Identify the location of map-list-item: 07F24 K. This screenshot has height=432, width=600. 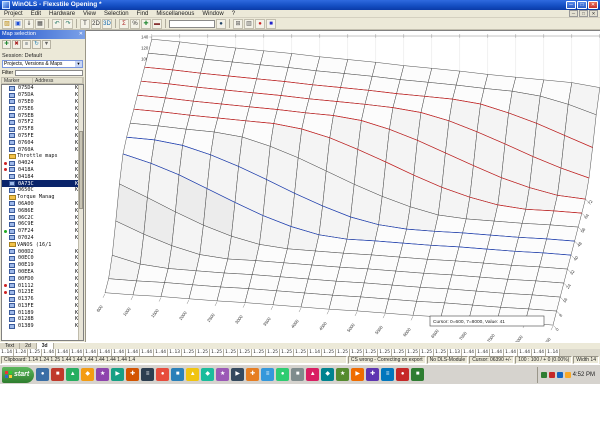
(42, 231).